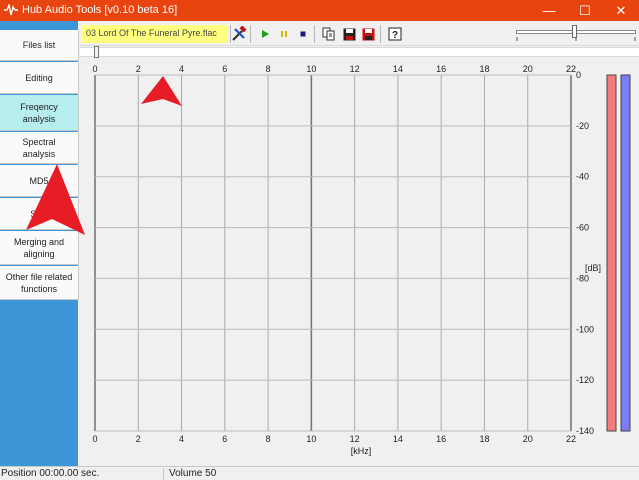  What do you see at coordinates (593, 268) in the screenshot?
I see `y-axis-label: [dB]` at bounding box center [593, 268].